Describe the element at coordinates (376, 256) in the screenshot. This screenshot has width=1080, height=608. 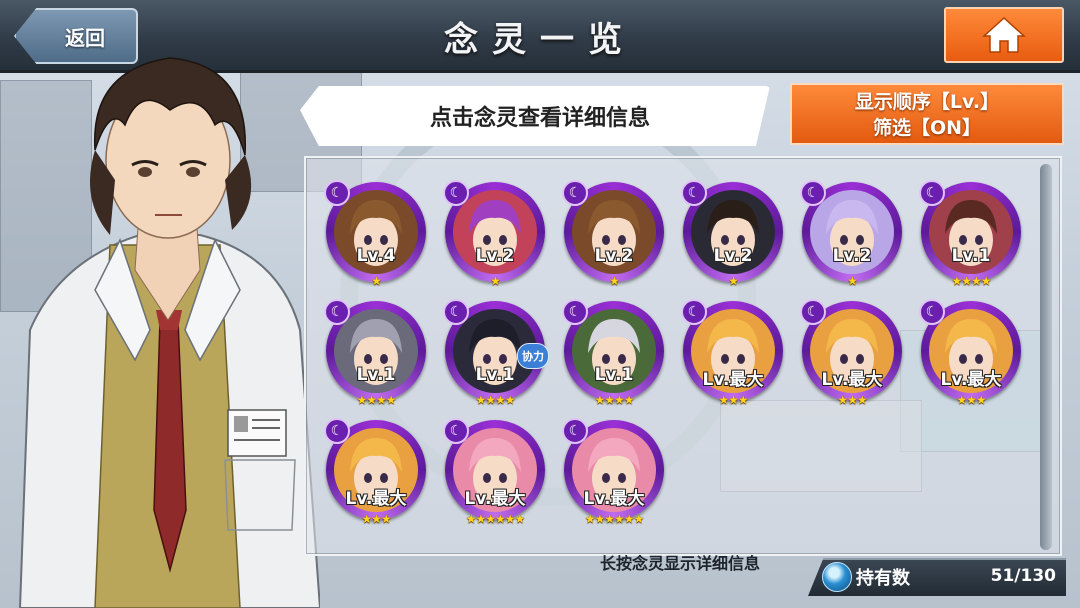
I see `unit-level: Lv.4` at that location.